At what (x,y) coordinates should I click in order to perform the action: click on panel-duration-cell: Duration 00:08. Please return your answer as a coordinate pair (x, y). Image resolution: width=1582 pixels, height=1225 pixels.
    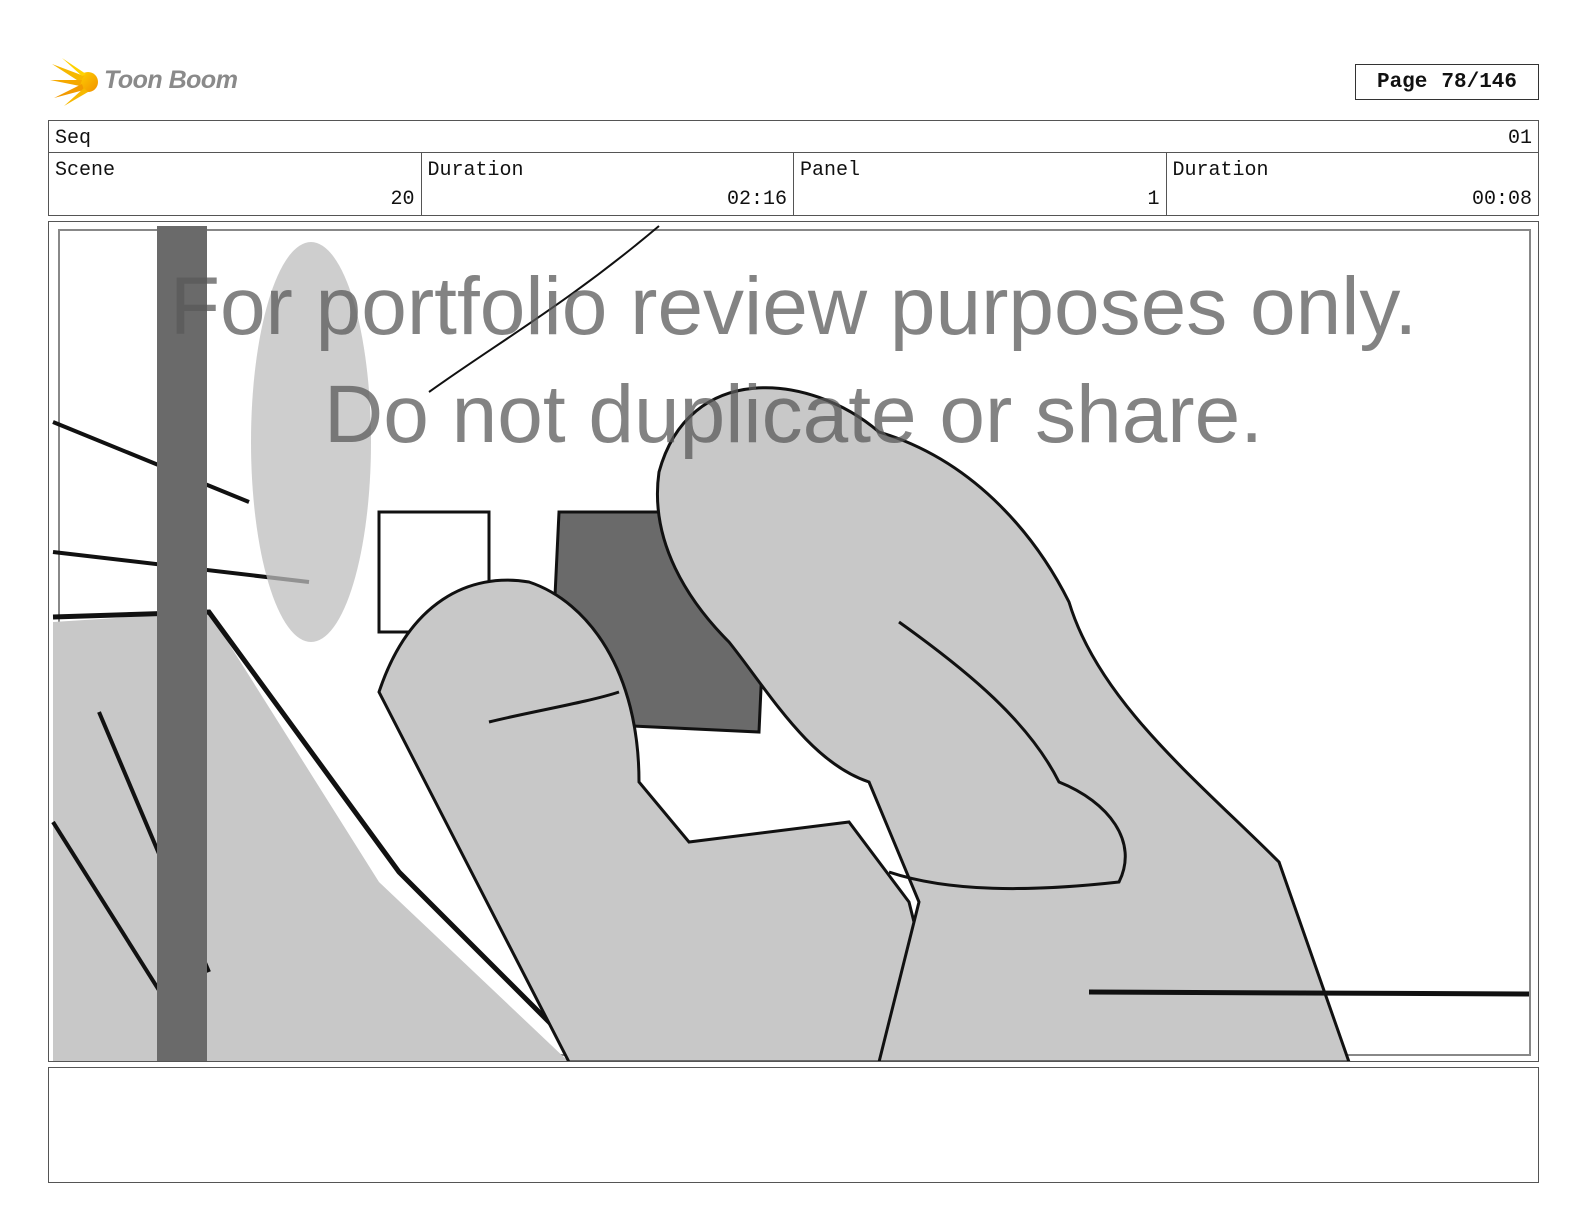
    Looking at the image, I should click on (1353, 184).